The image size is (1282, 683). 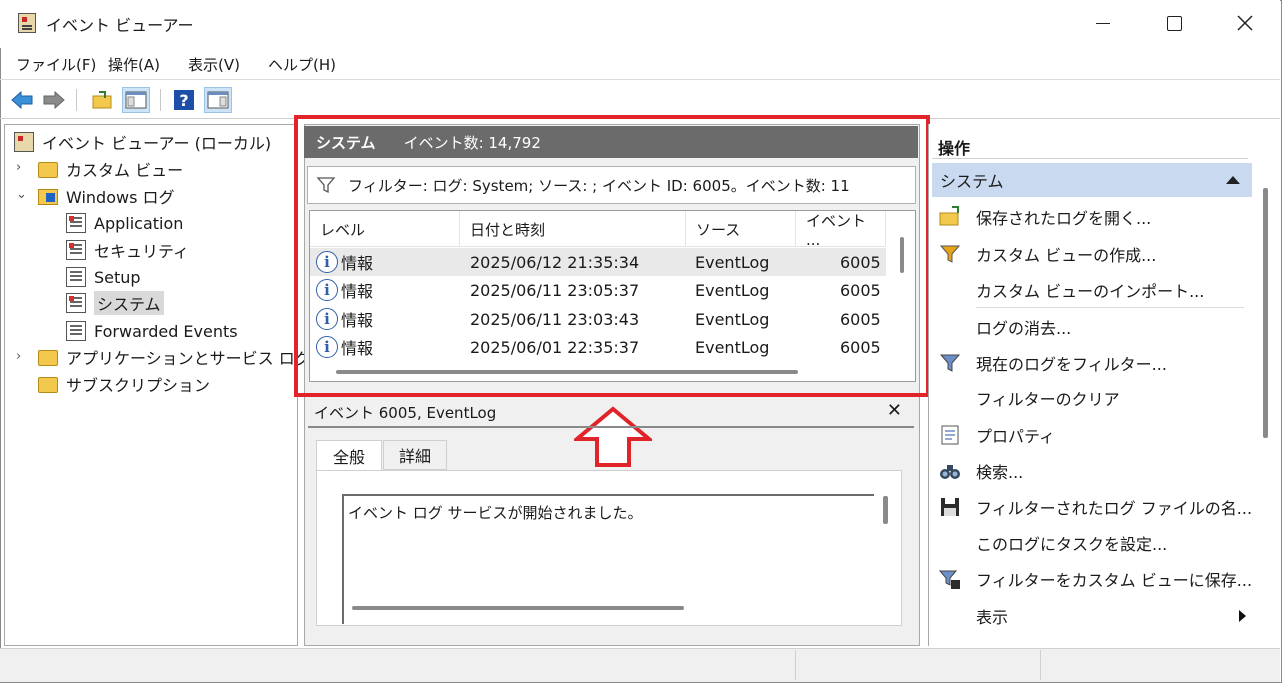 I want to click on tree-item-forwarded-events: Forwarded Events, so click(x=152, y=331).